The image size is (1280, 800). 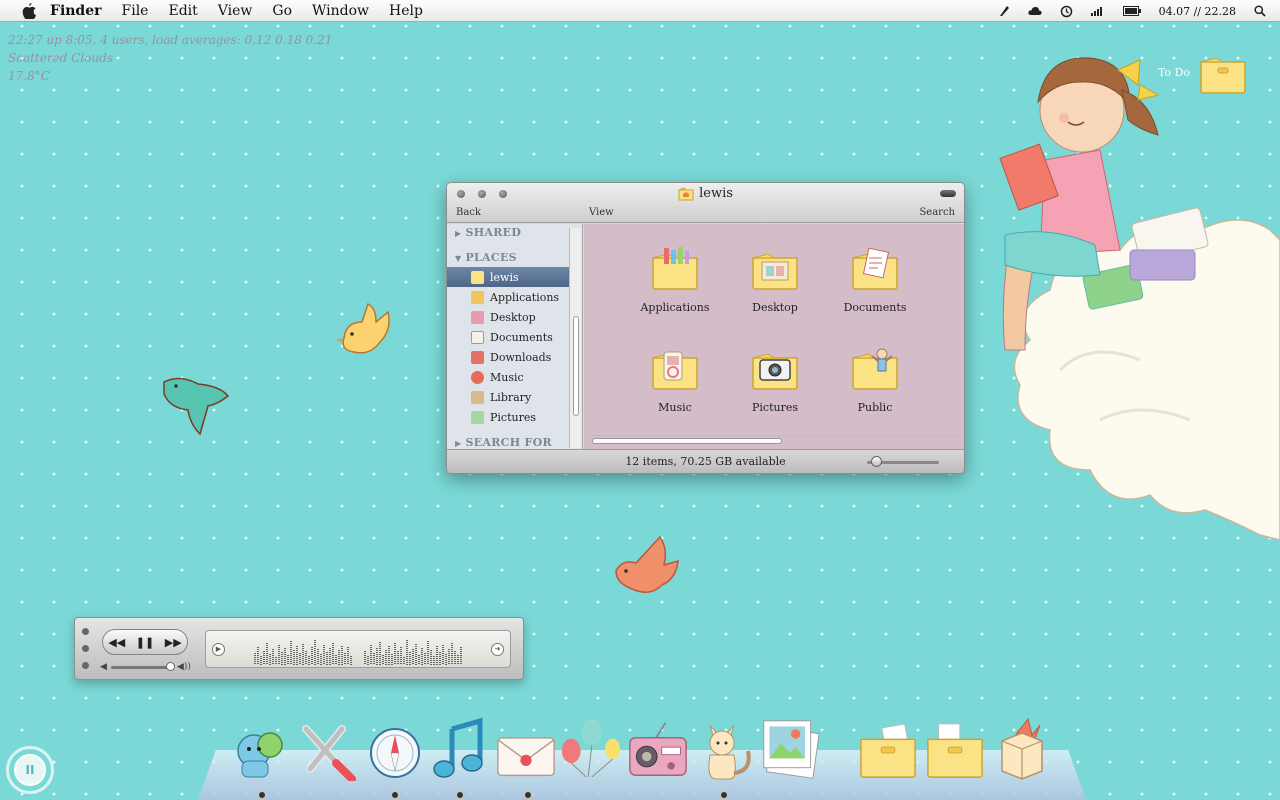 What do you see at coordinates (477, 277) in the screenshot?
I see `home-folder-icon` at bounding box center [477, 277].